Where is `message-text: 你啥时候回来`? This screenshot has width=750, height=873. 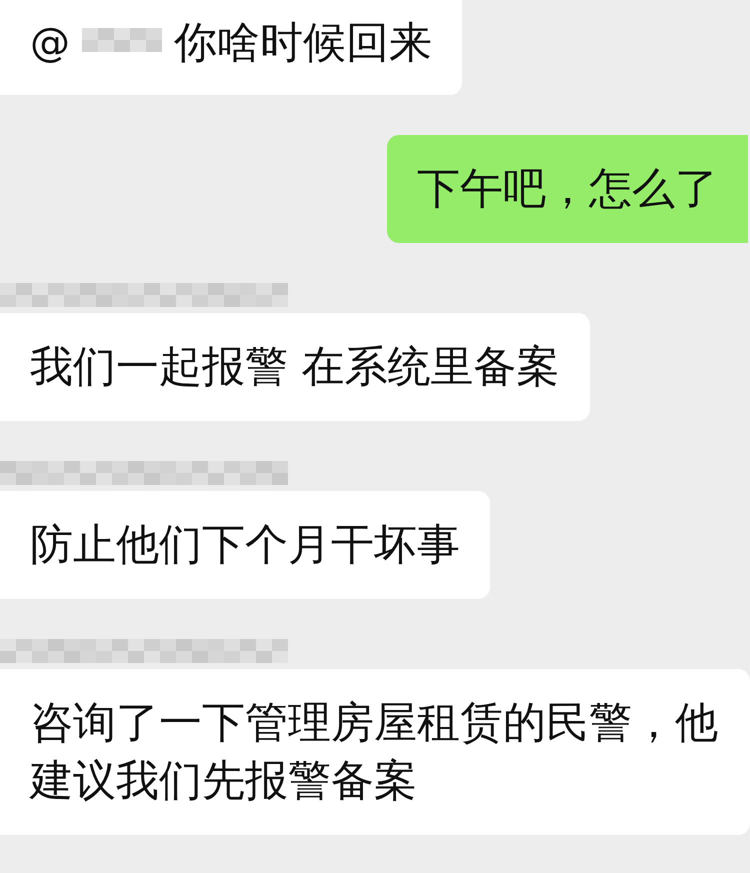
message-text: 你啥时候回来 is located at coordinates (303, 43).